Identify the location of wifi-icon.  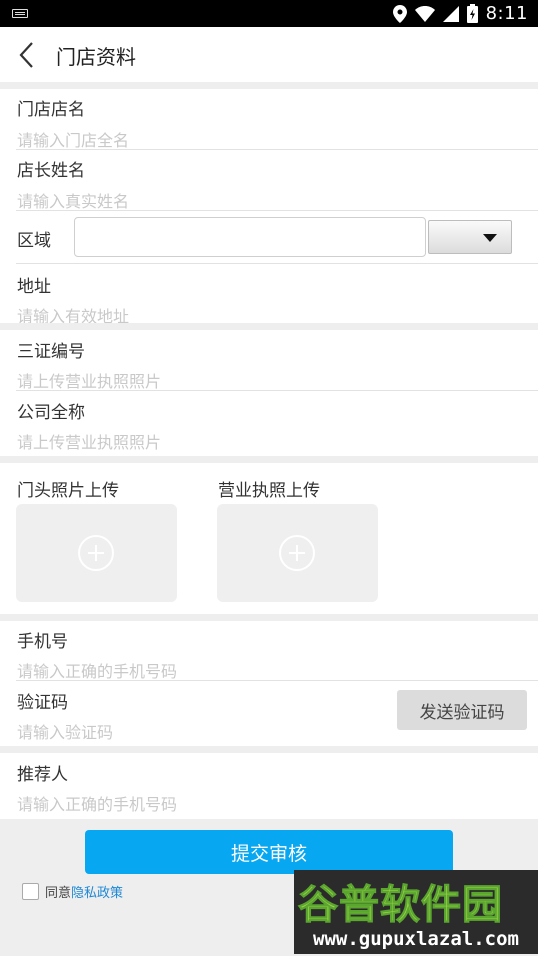
(424, 13).